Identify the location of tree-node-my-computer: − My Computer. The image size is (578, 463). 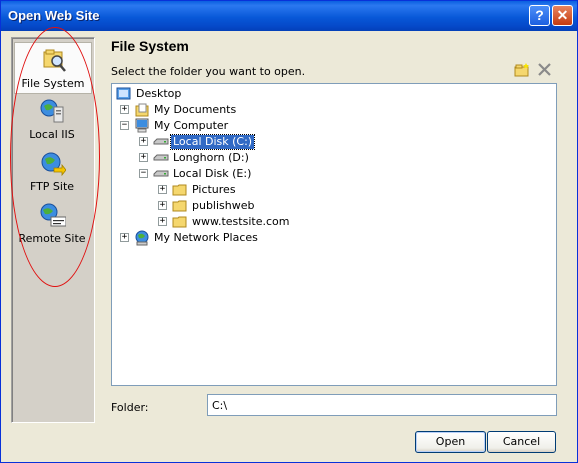
(220, 126).